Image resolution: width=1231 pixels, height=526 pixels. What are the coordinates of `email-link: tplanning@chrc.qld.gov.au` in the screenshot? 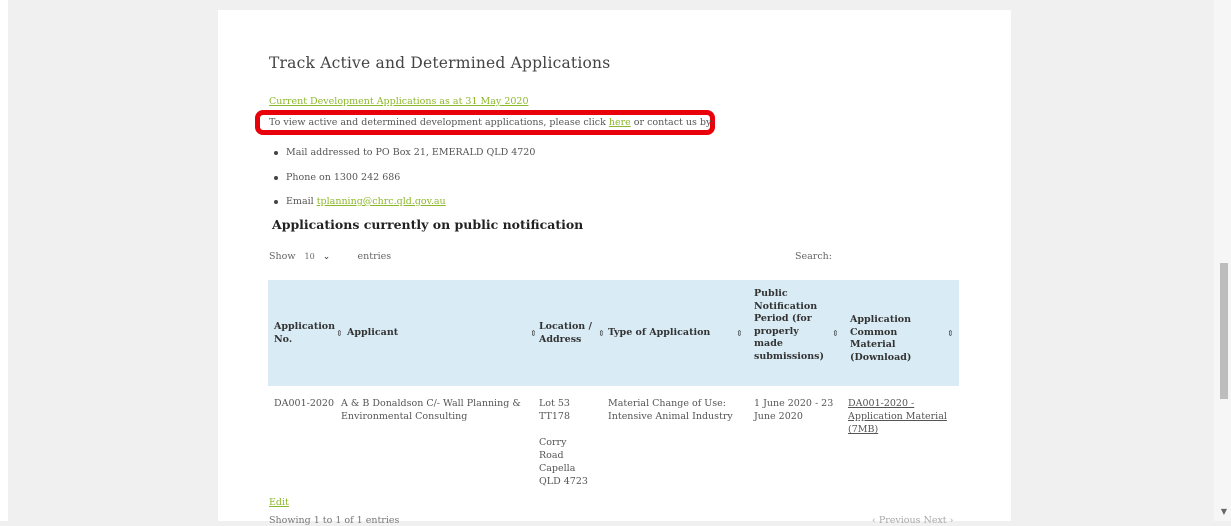 It's located at (381, 201).